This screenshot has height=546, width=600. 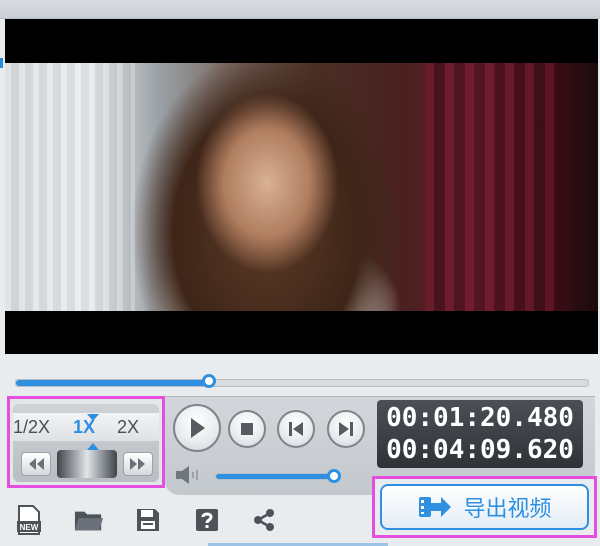 What do you see at coordinates (480, 434) in the screenshot?
I see `time-display: 00:01:20.480 00:04:09.620` at bounding box center [480, 434].